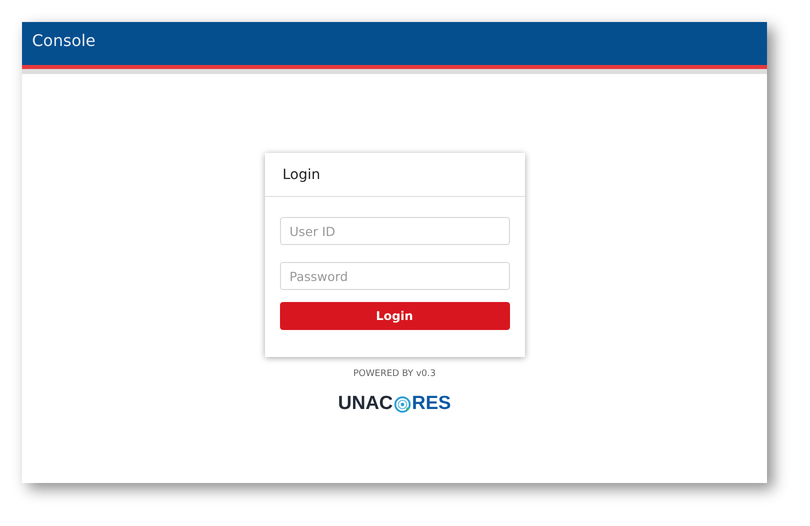 This screenshot has width=810, height=526. Describe the element at coordinates (64, 40) in the screenshot. I see `app-title: Console` at that location.